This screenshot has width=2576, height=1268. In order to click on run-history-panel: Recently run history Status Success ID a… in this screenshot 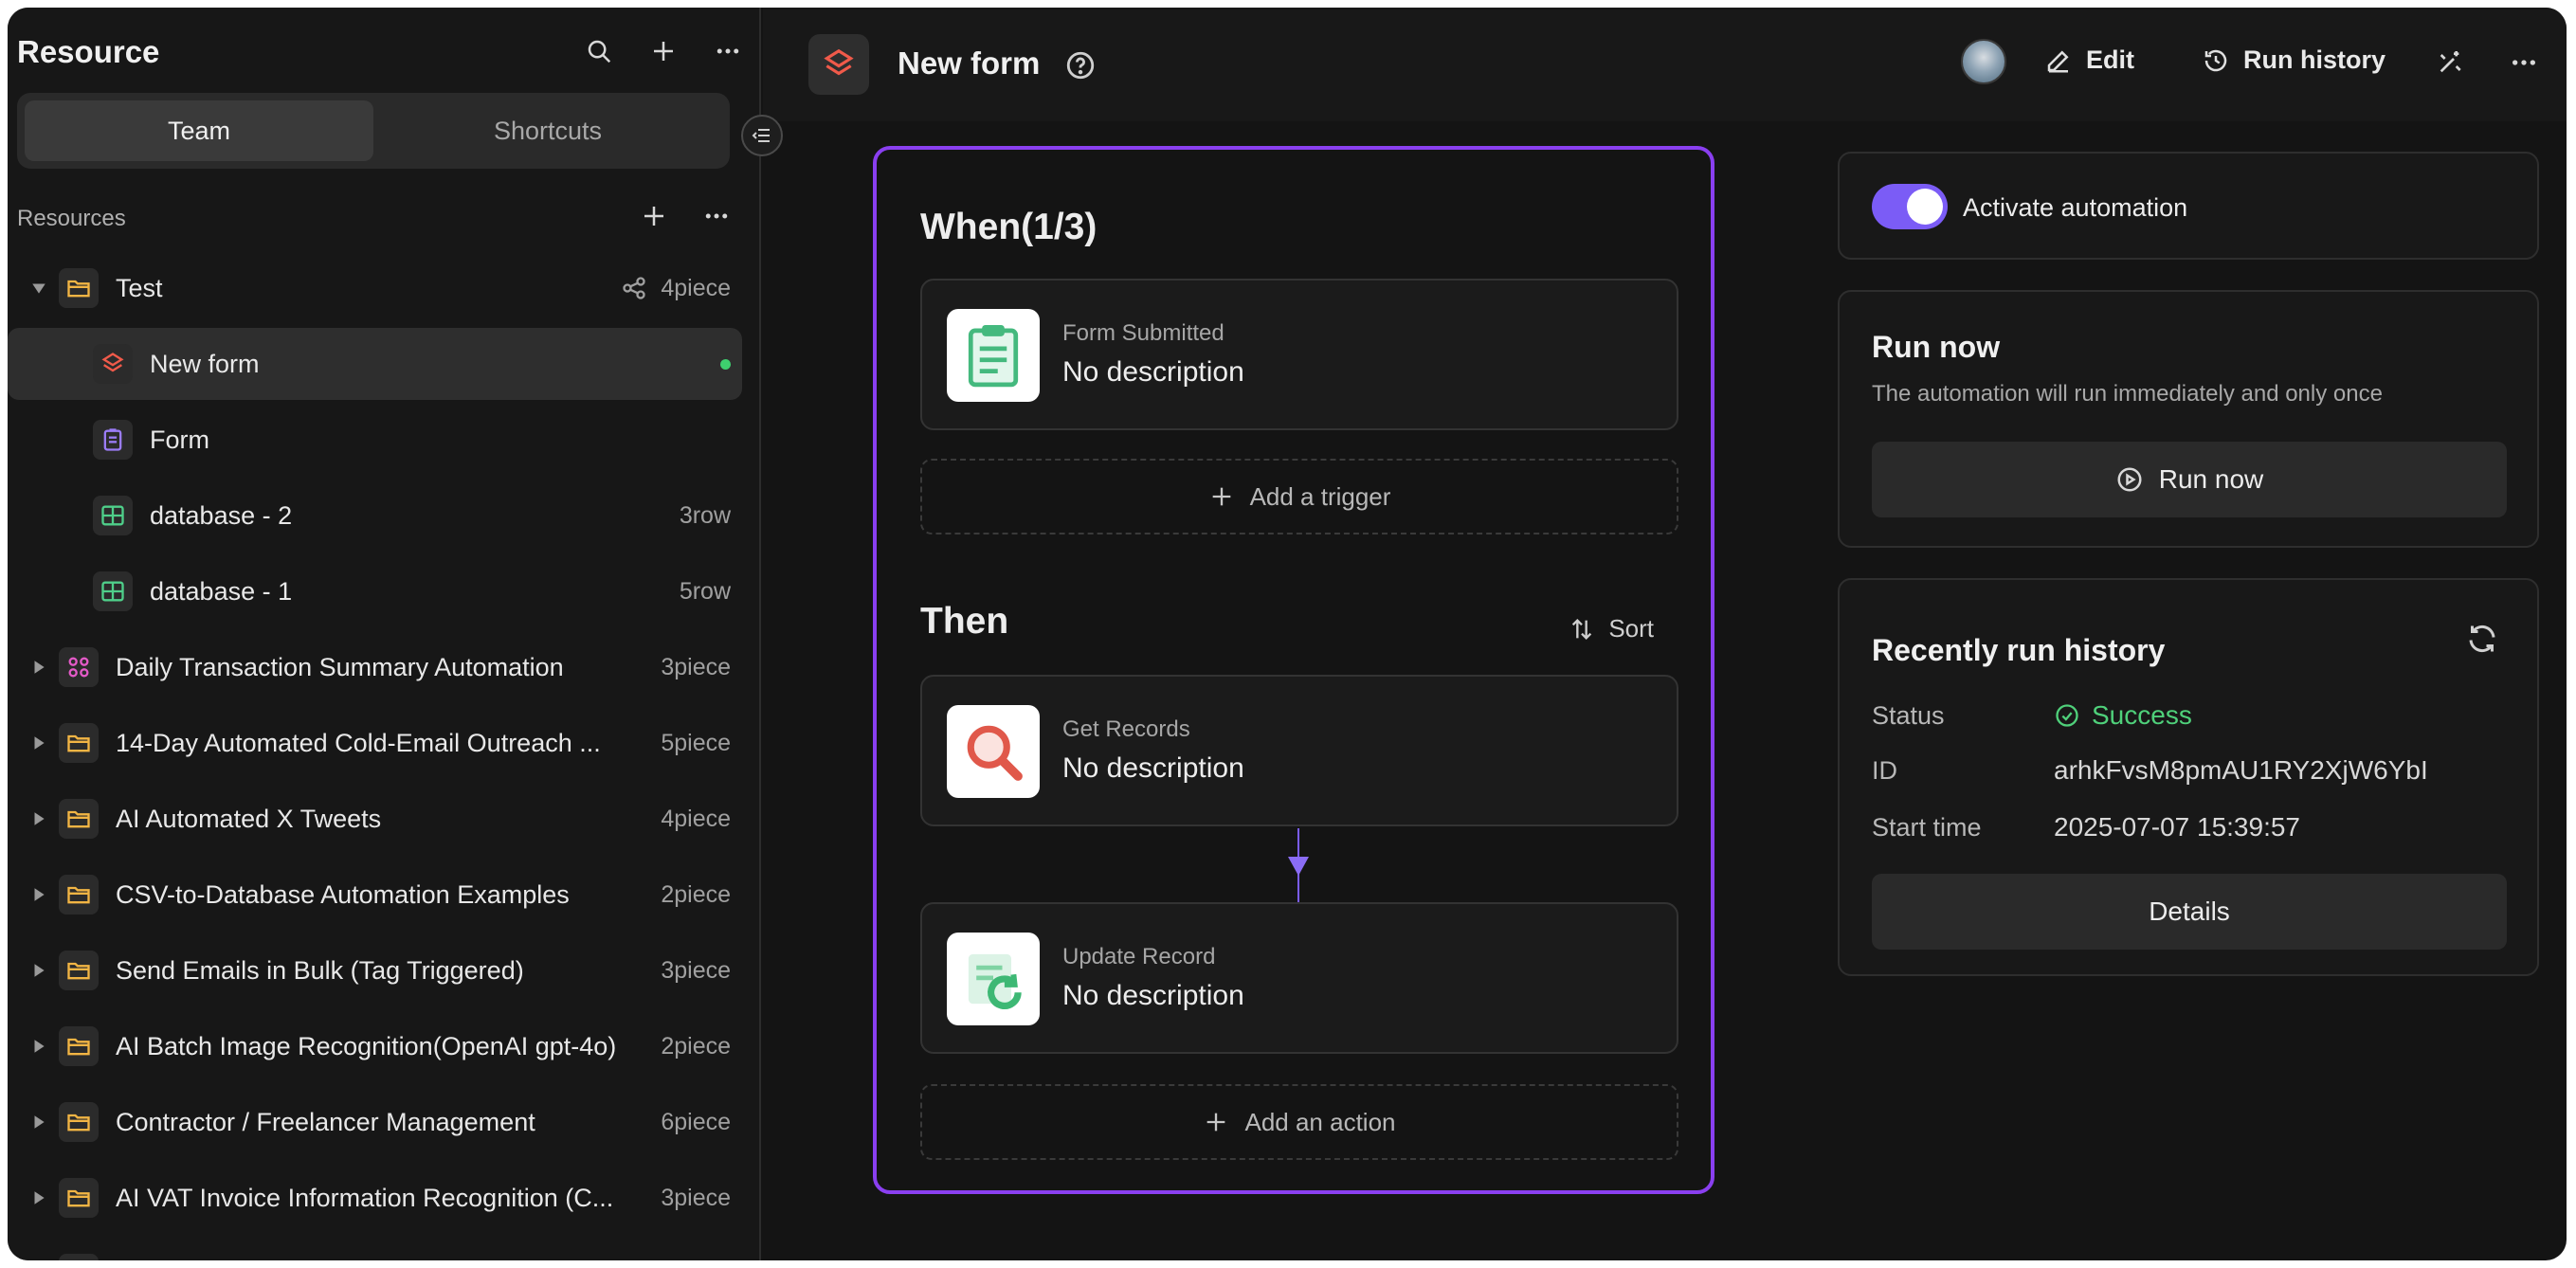, I will do `click(2188, 777)`.